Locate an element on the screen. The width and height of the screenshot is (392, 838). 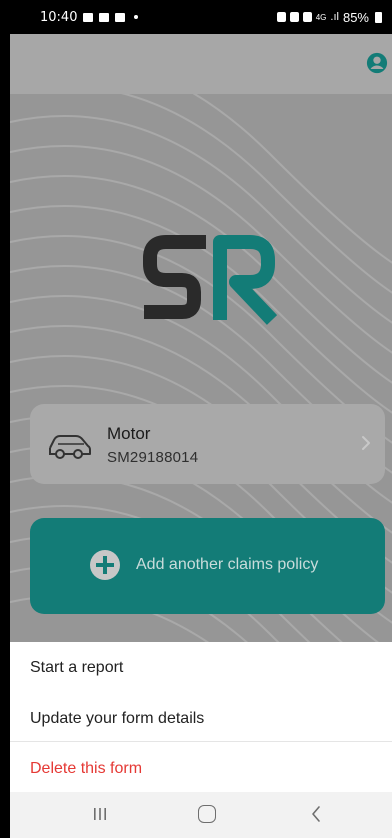
car-icon is located at coordinates (70, 447).